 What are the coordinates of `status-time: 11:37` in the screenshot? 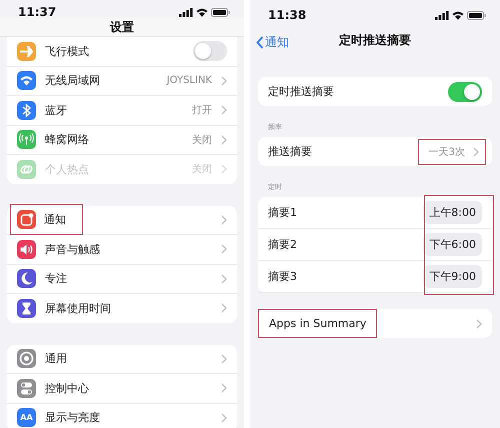 It's located at (37, 12).